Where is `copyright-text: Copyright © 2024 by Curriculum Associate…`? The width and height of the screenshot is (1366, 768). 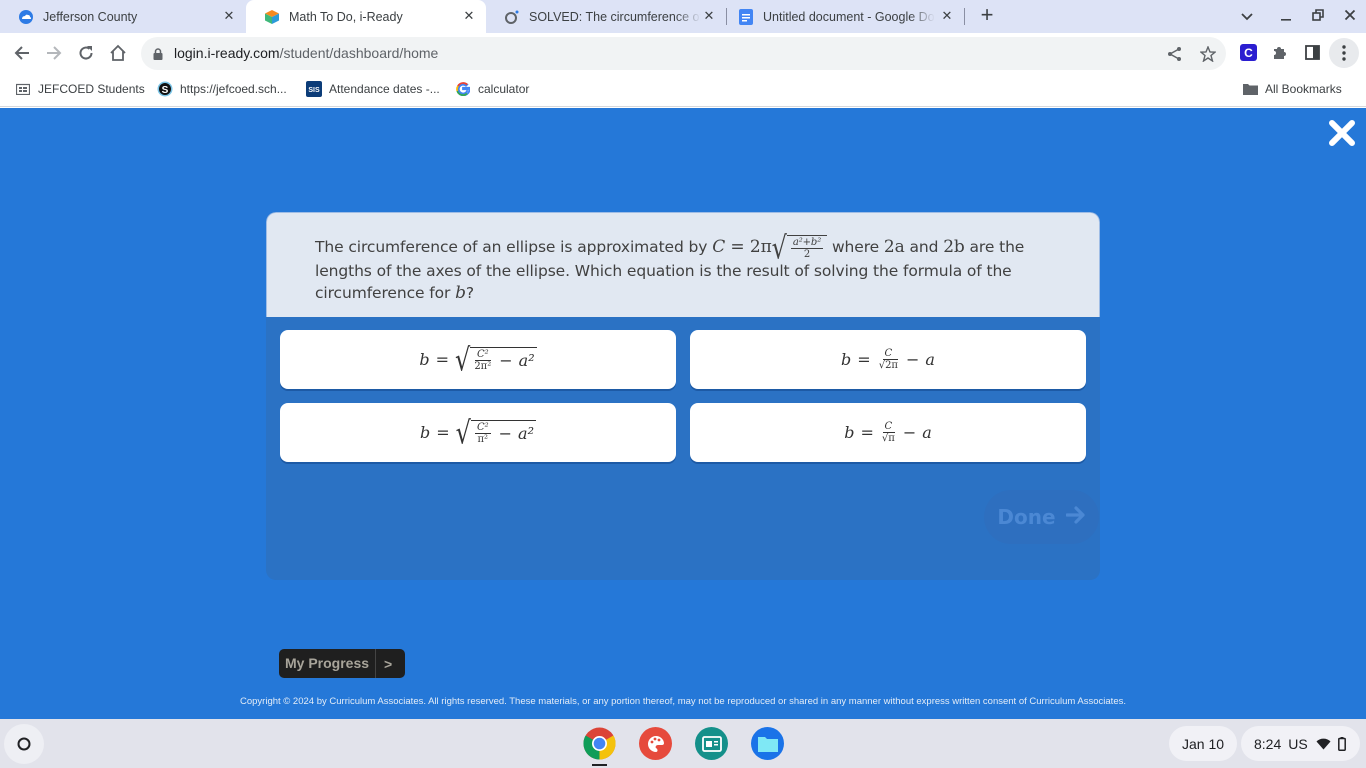
copyright-text: Copyright © 2024 by Curriculum Associate… is located at coordinates (683, 701).